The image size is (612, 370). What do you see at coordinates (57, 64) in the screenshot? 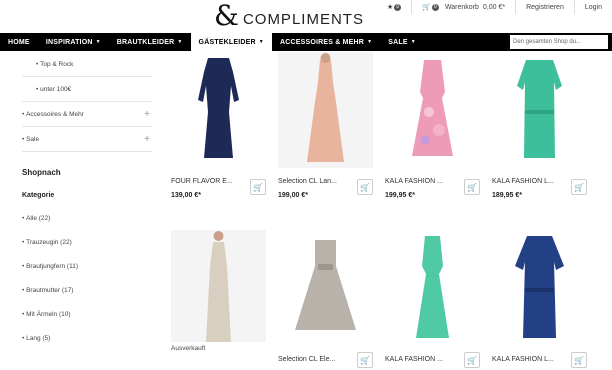
I see `sidebar-subitem-label: Top & Rock` at bounding box center [57, 64].